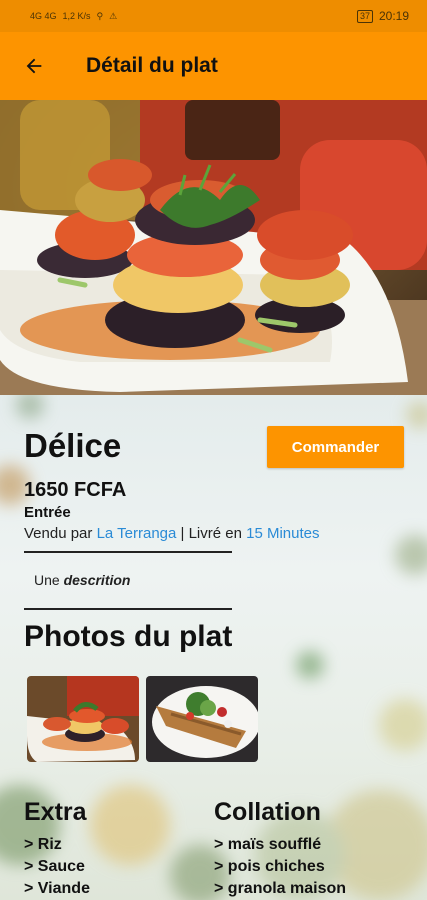  What do you see at coordinates (54, 866) in the screenshot?
I see `extra-item: > Sauce` at bounding box center [54, 866].